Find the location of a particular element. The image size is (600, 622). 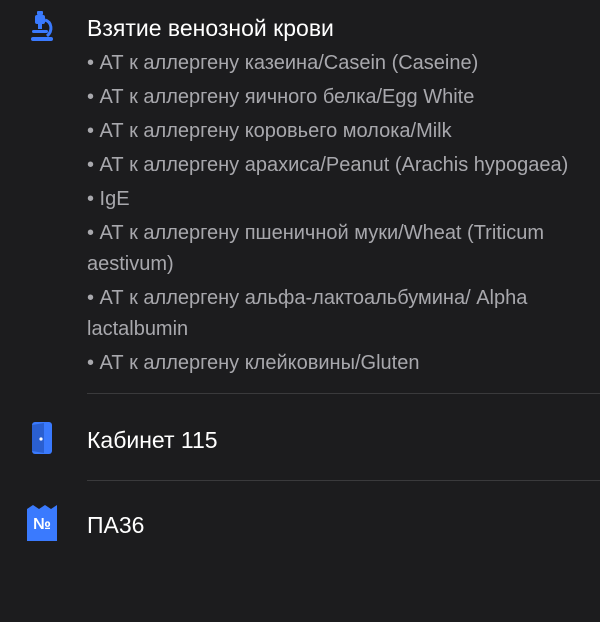

room-label: Кабинет 115 is located at coordinates (152, 440).